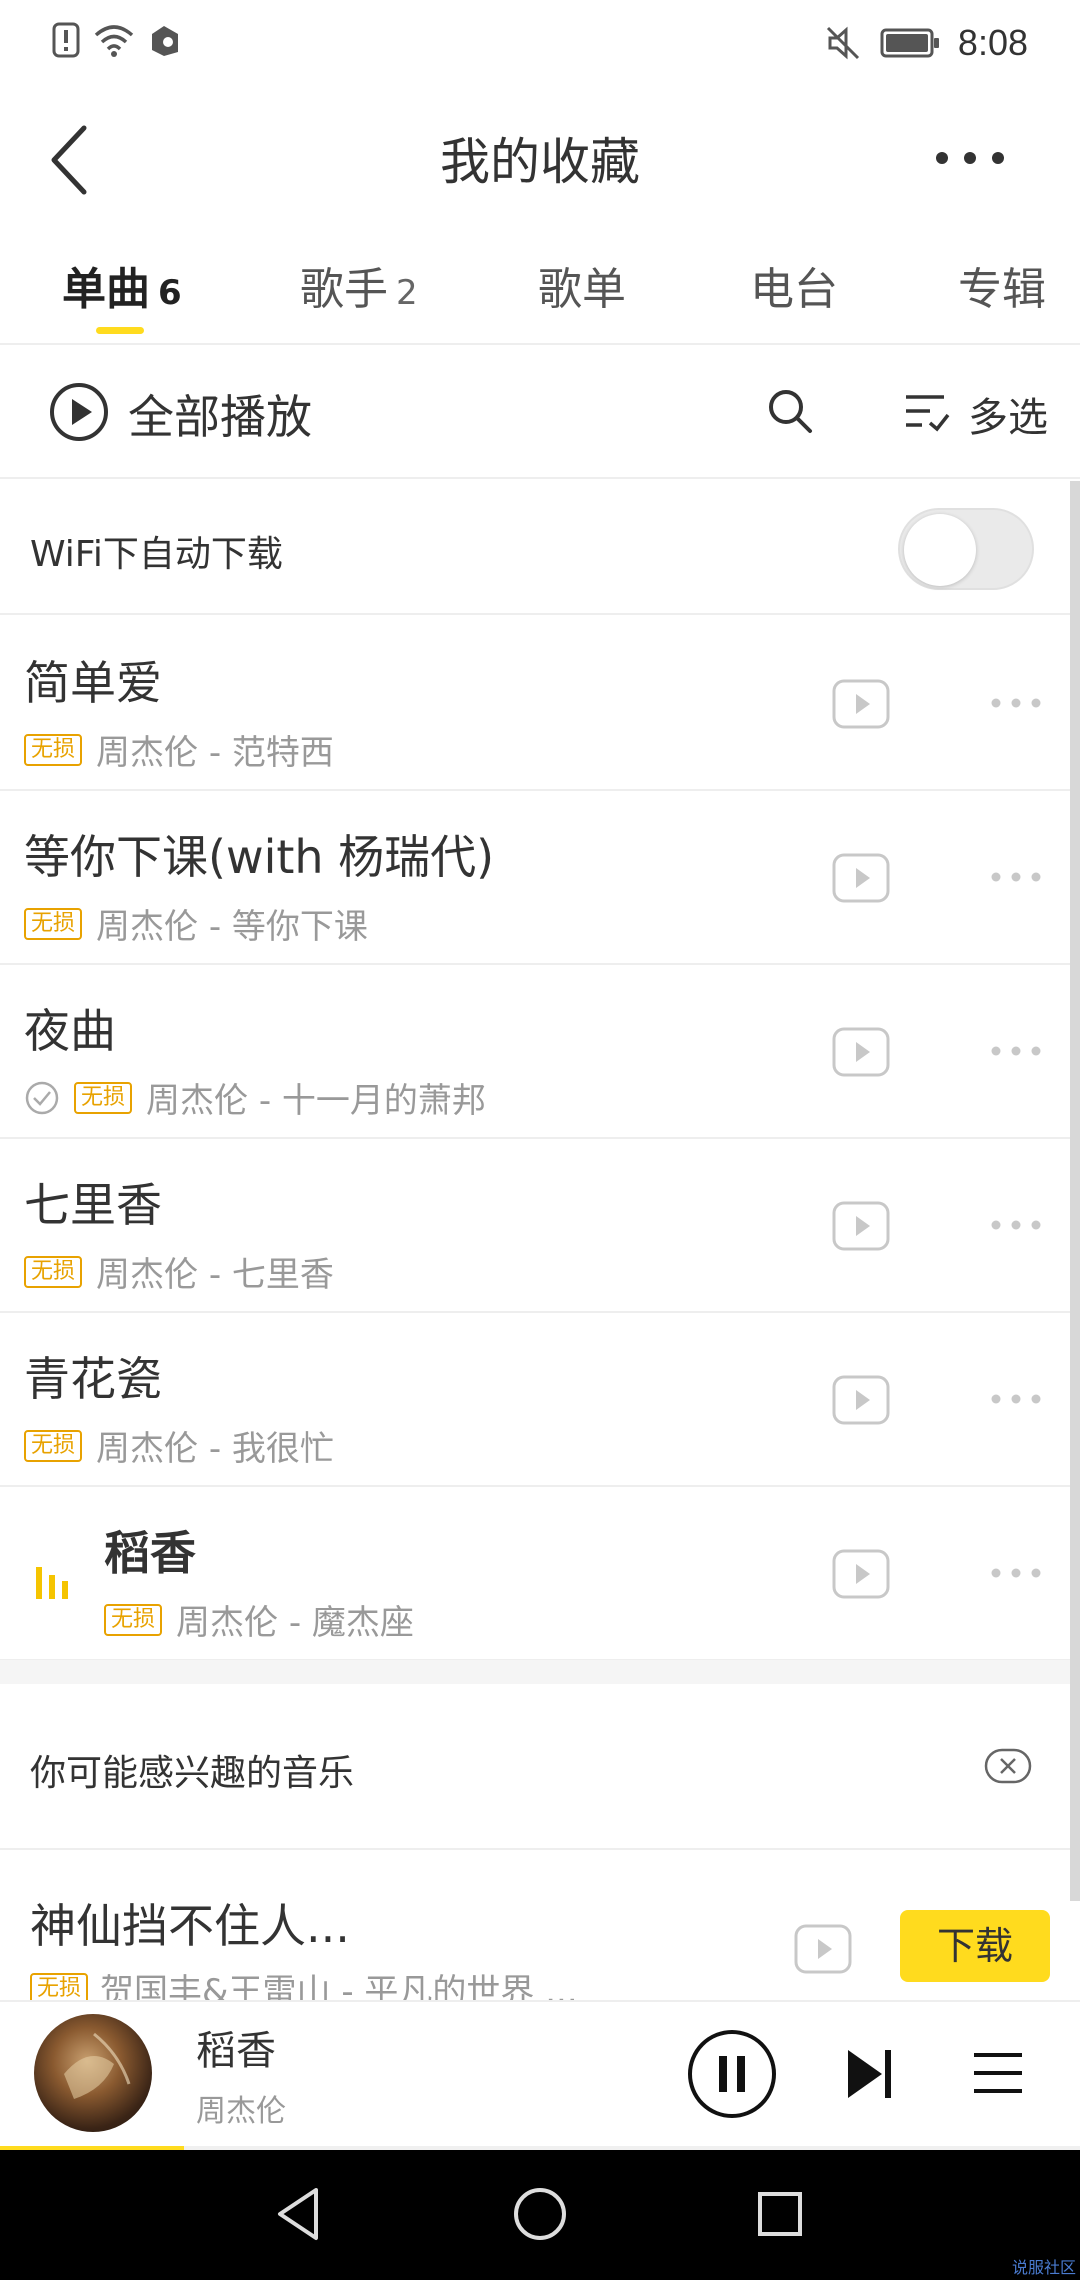  I want to click on nav-recents-icon, so click(780, 2214).